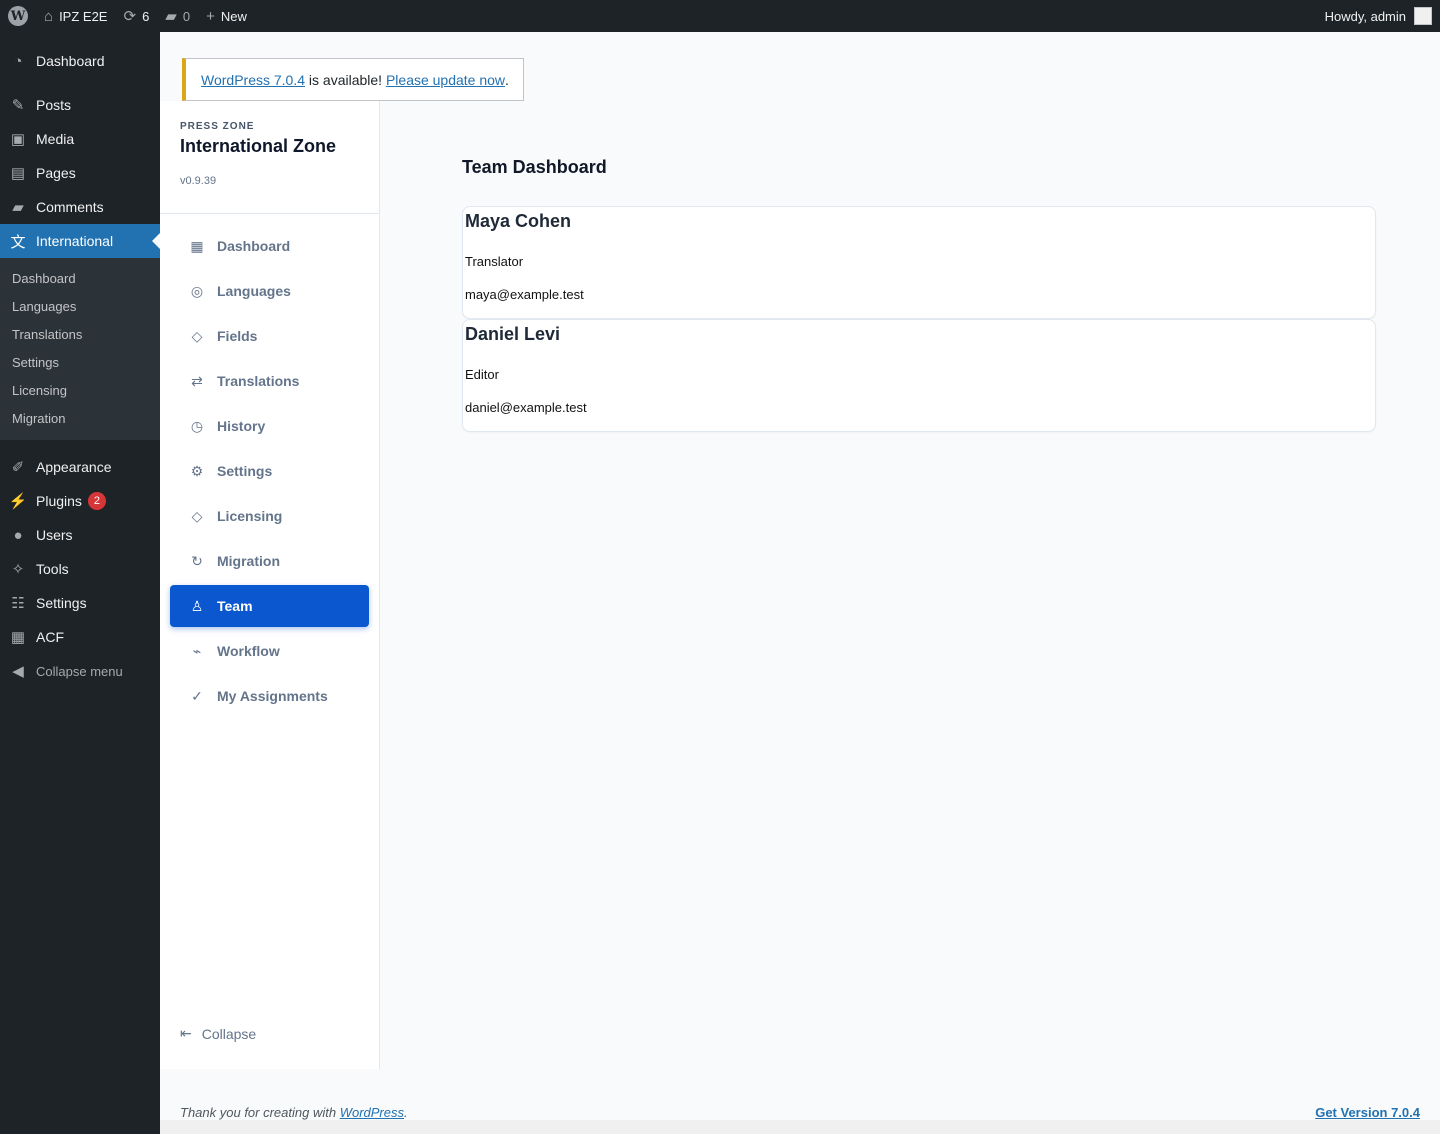  I want to click on settings-sliders-icon: ☷, so click(18, 603).